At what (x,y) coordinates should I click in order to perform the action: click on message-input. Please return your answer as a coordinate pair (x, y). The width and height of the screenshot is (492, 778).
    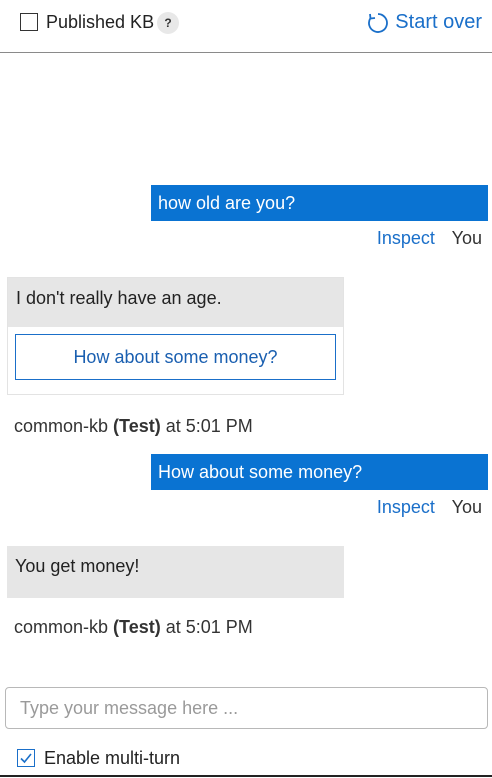
    Looking at the image, I should click on (246, 708).